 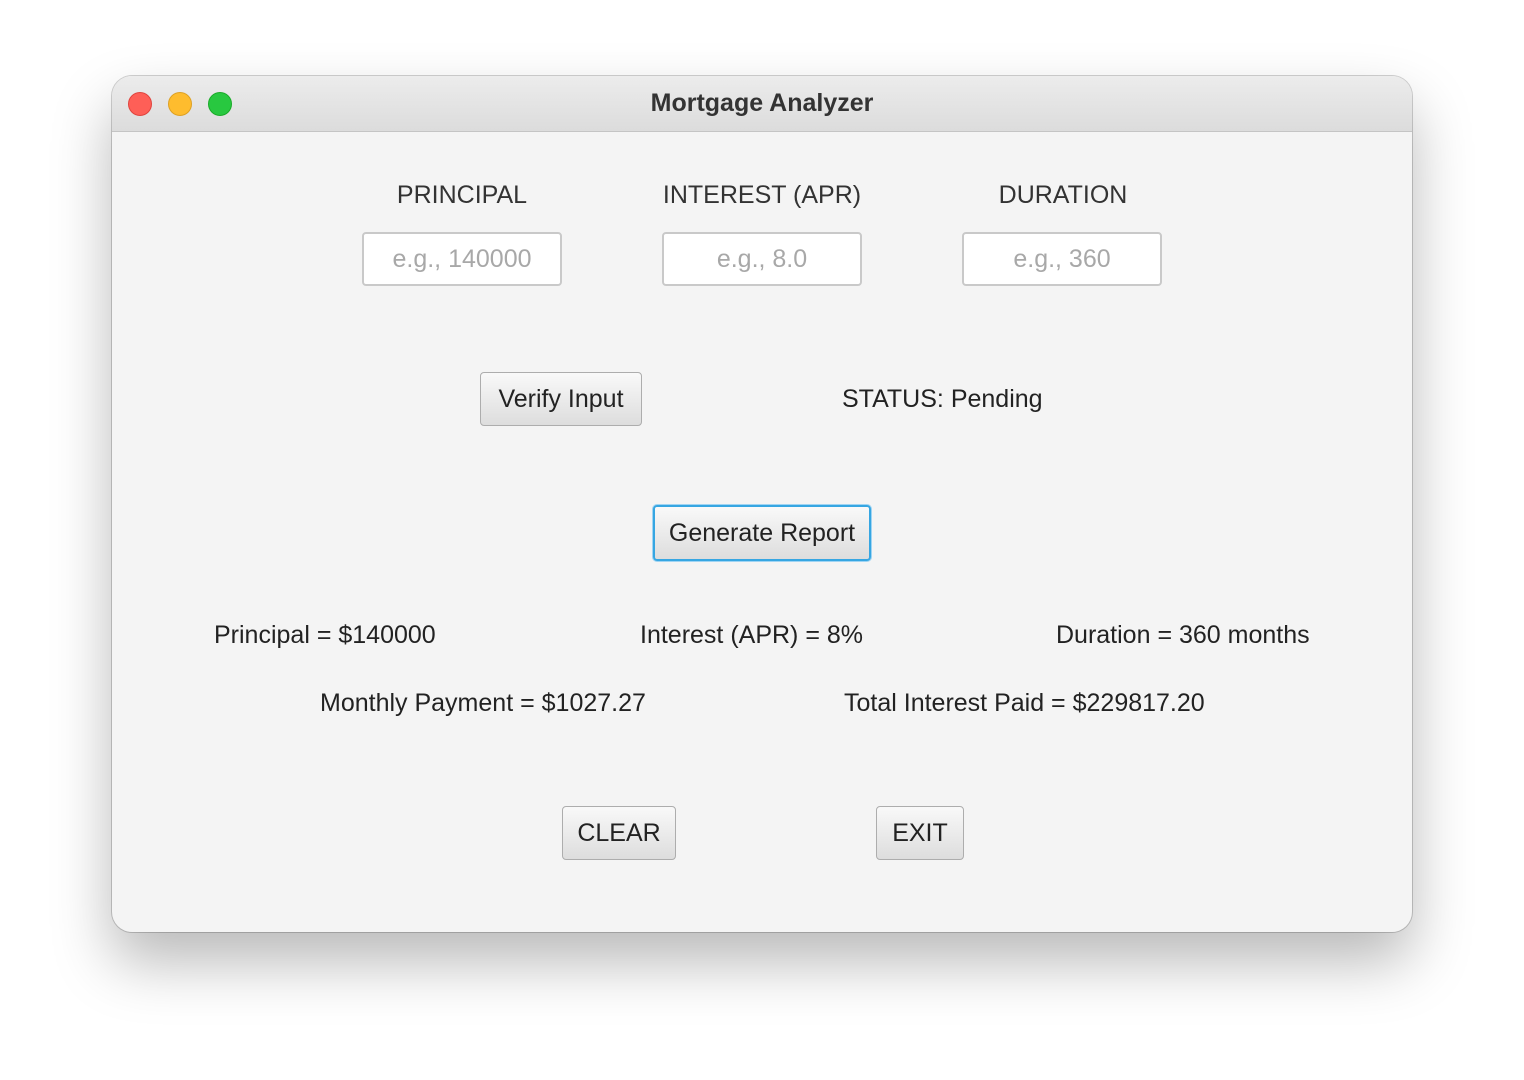 I want to click on report-duration: Duration = 360 months, so click(x=1183, y=635).